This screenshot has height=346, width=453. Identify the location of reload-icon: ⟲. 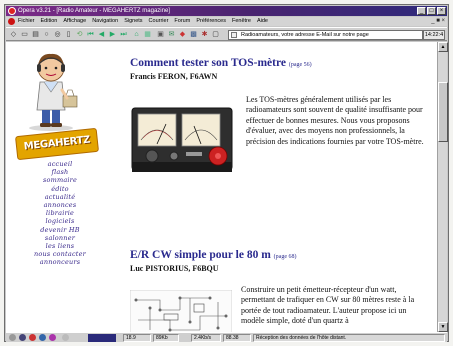
(79, 34).